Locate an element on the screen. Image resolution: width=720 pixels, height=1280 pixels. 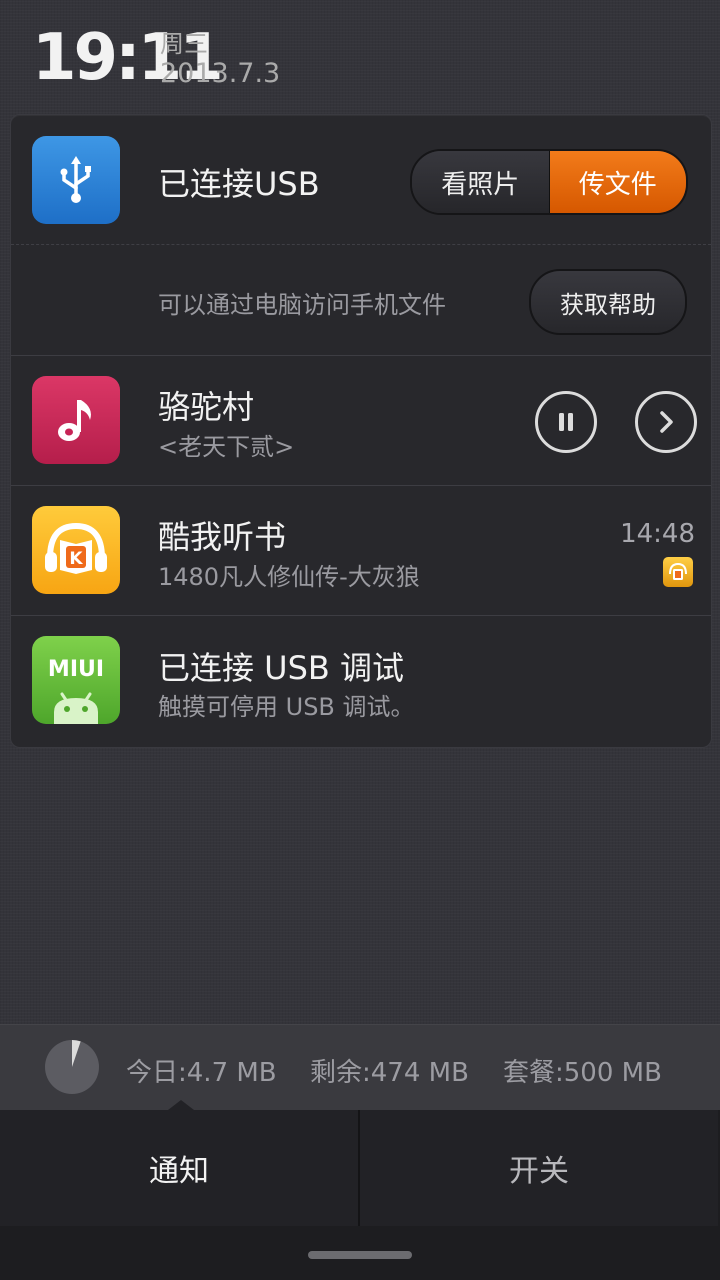
kuwo-time: 14:48 is located at coordinates (657, 534).